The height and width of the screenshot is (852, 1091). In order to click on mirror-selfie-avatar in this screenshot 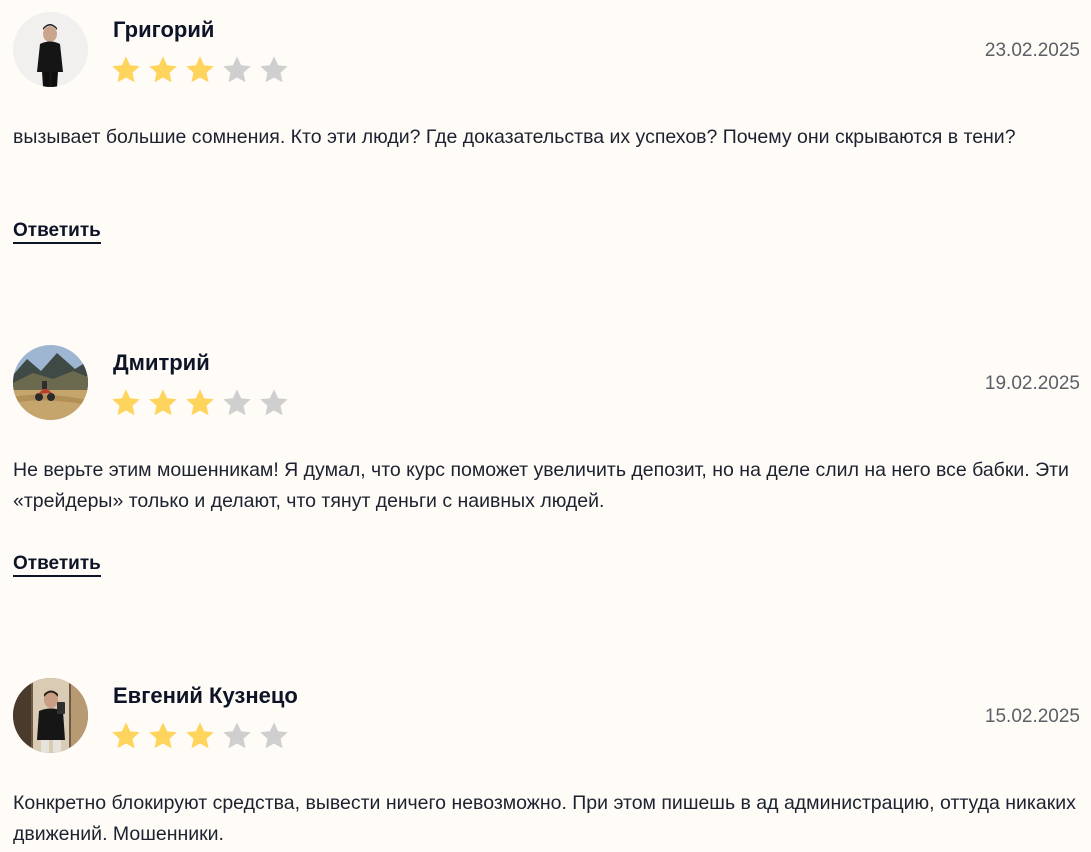, I will do `click(50, 715)`.